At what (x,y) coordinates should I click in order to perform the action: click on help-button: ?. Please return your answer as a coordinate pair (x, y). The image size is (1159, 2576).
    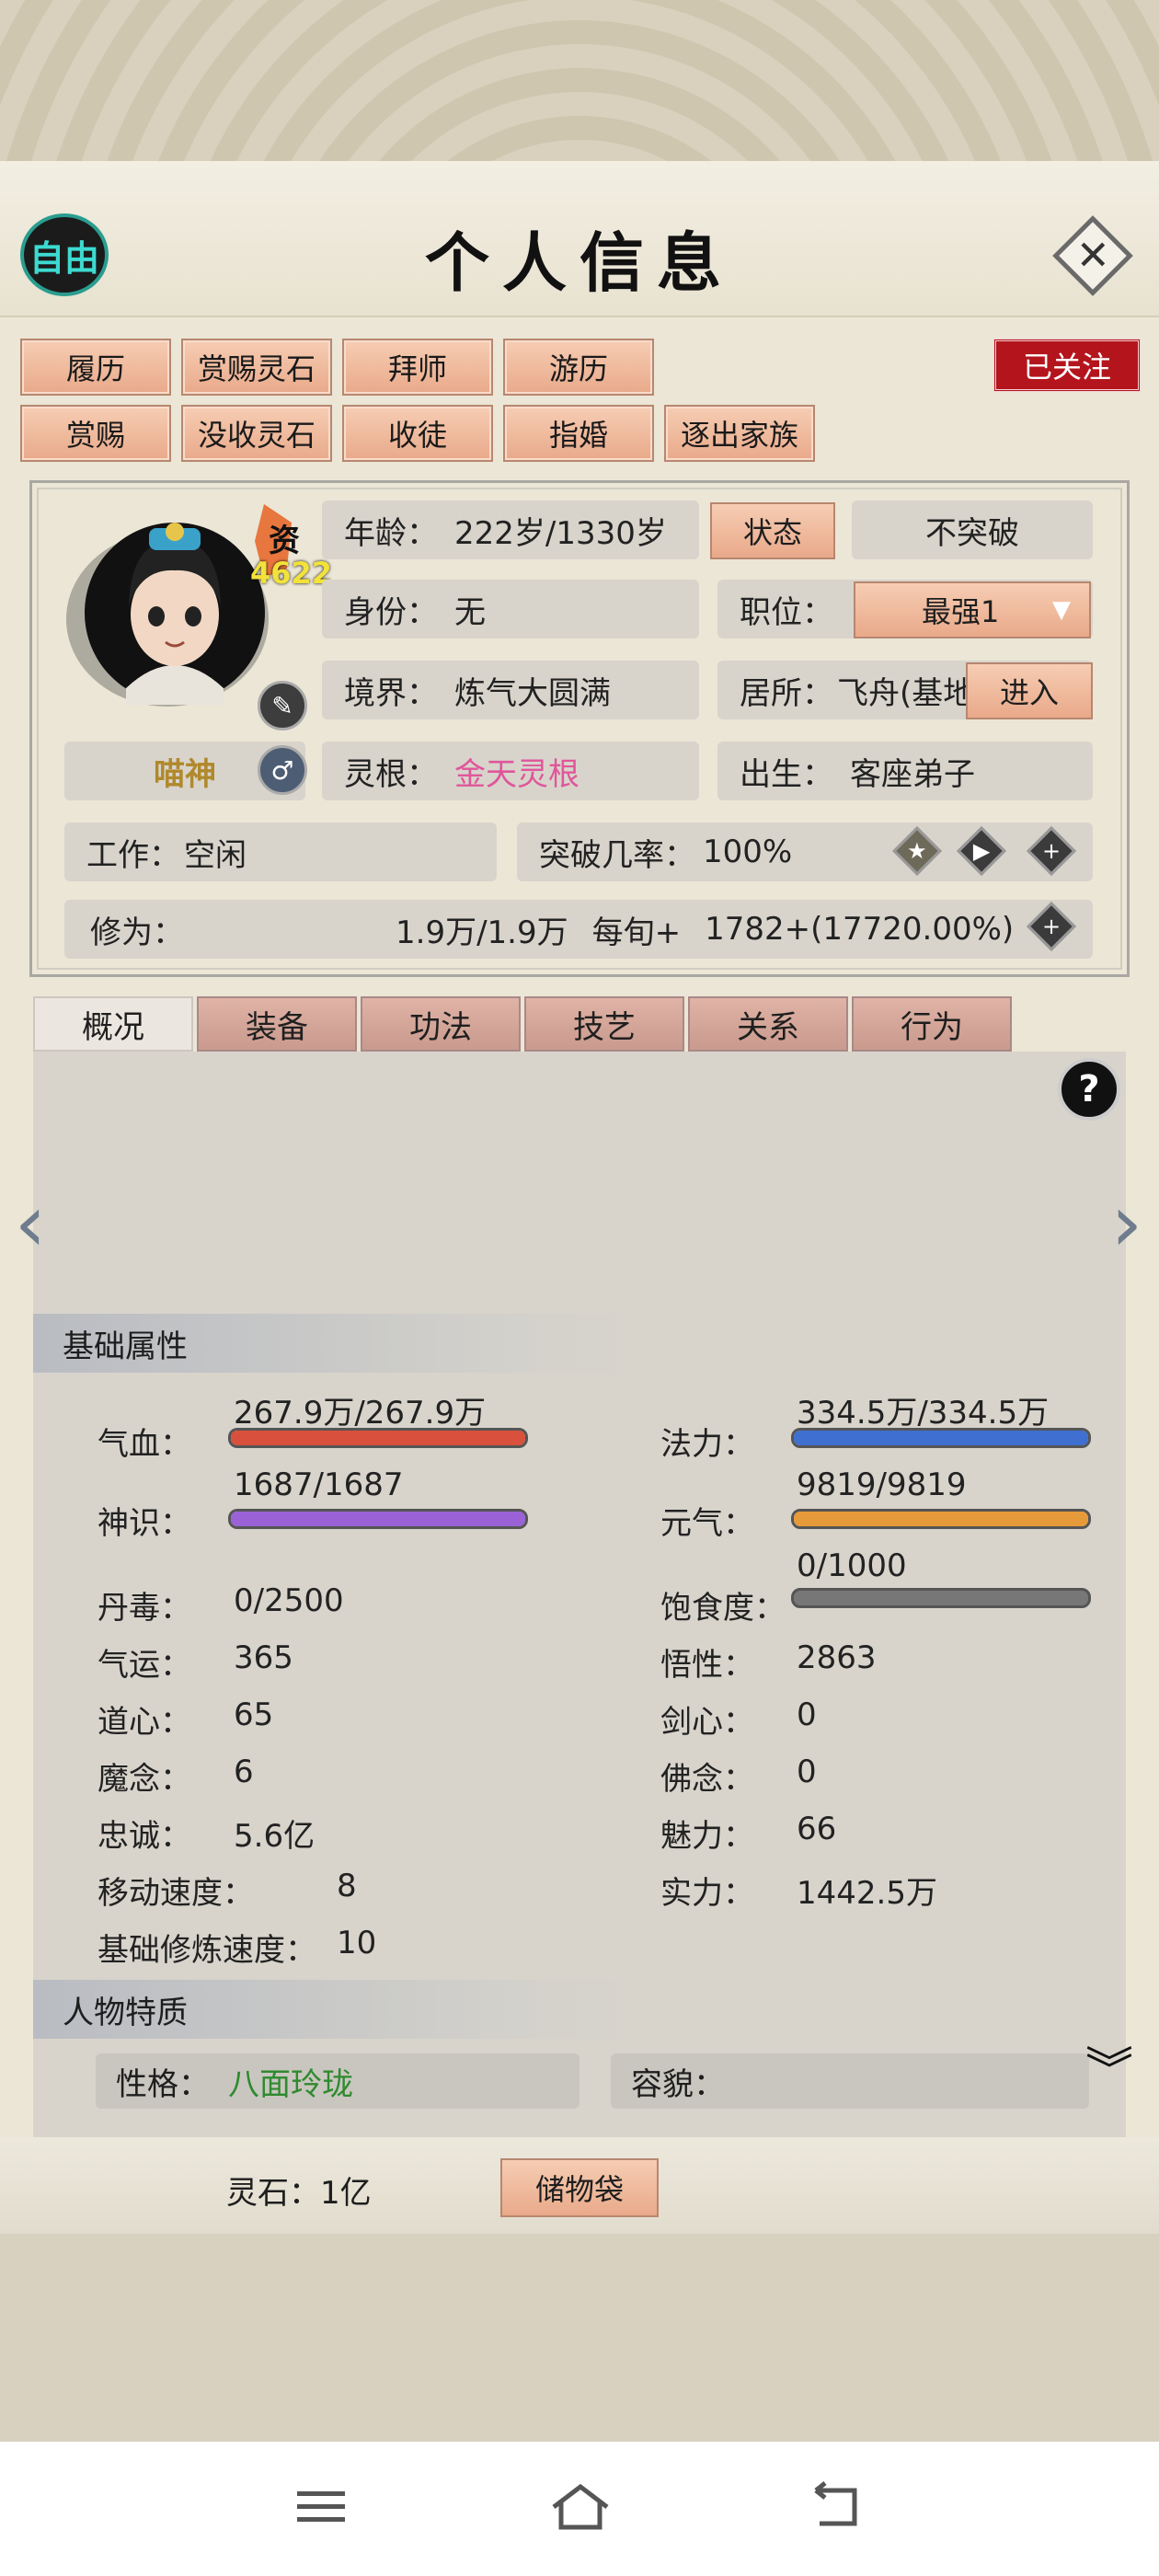
    Looking at the image, I should click on (1089, 1089).